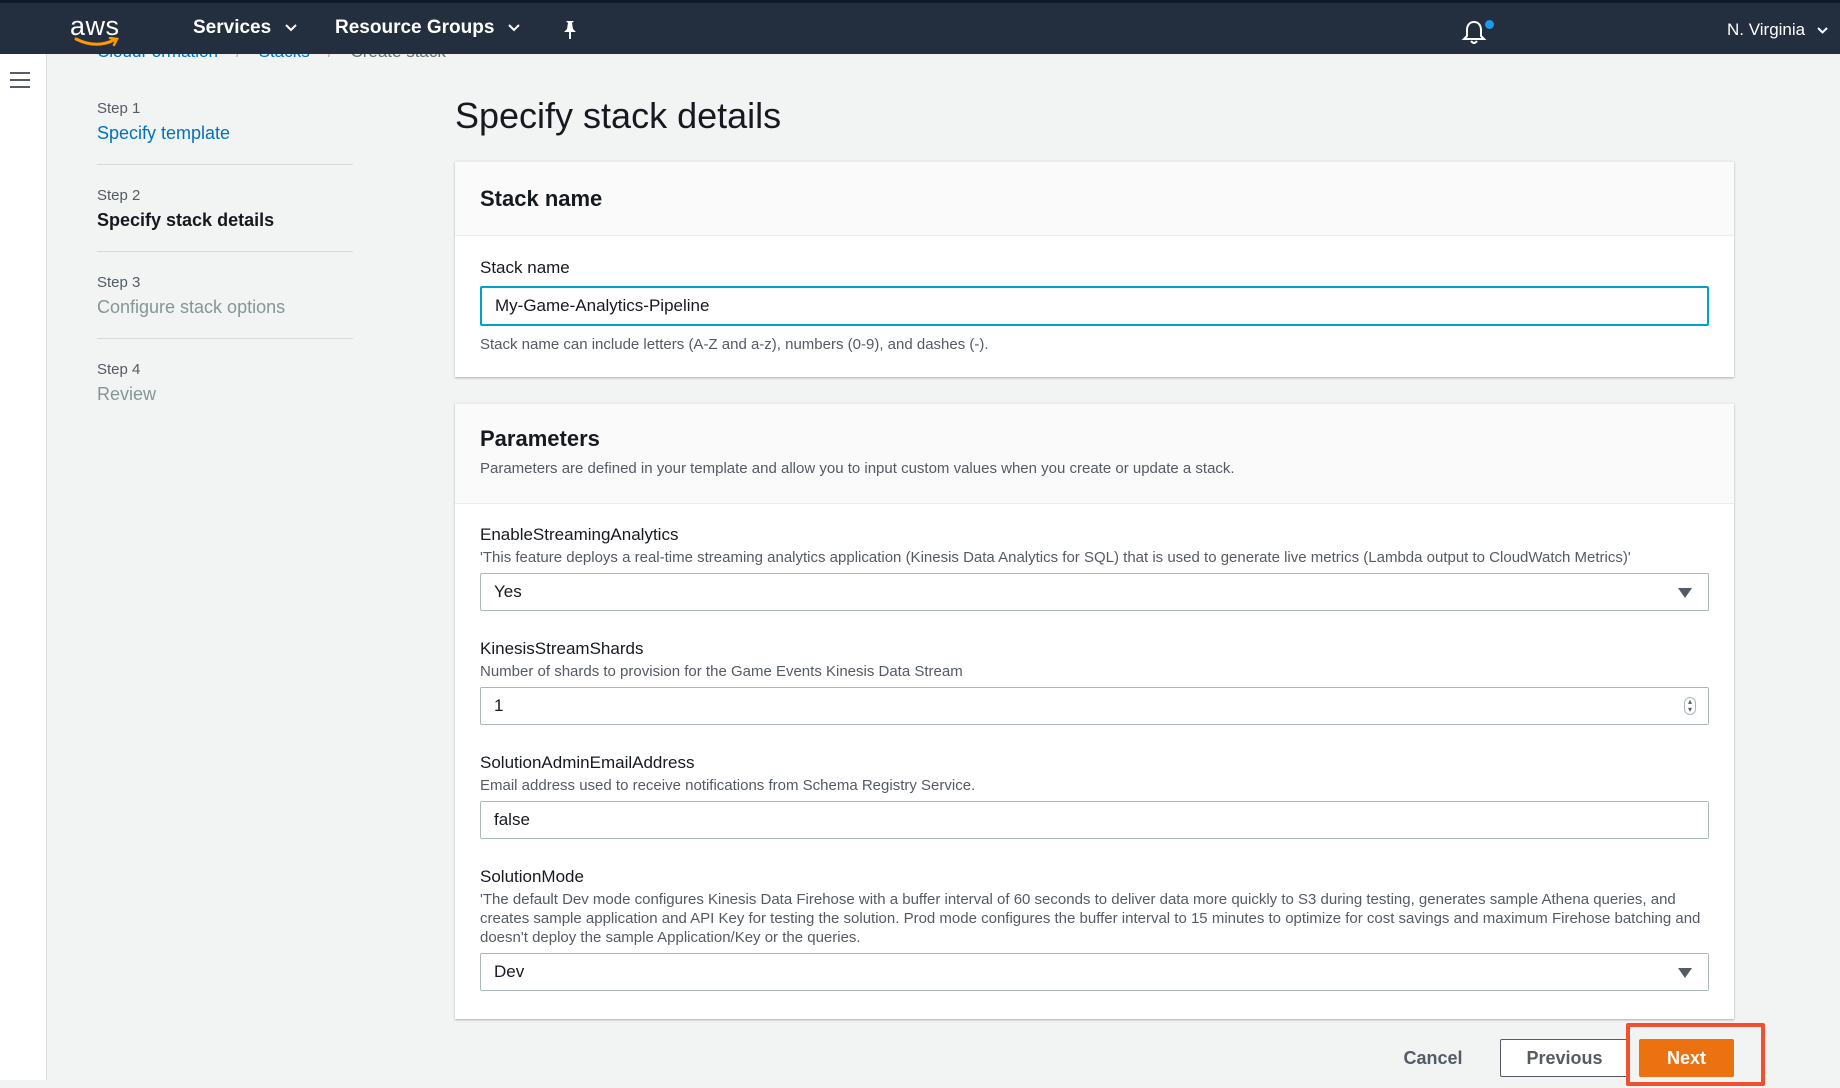 The image size is (1840, 1088). Describe the element at coordinates (127, 394) in the screenshot. I see `step-review: Review` at that location.